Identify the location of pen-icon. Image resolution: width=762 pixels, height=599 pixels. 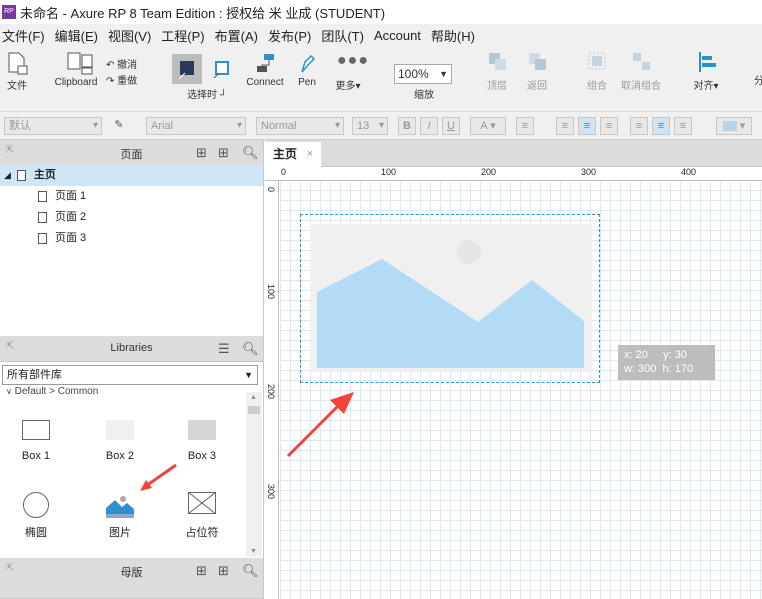
(307, 61).